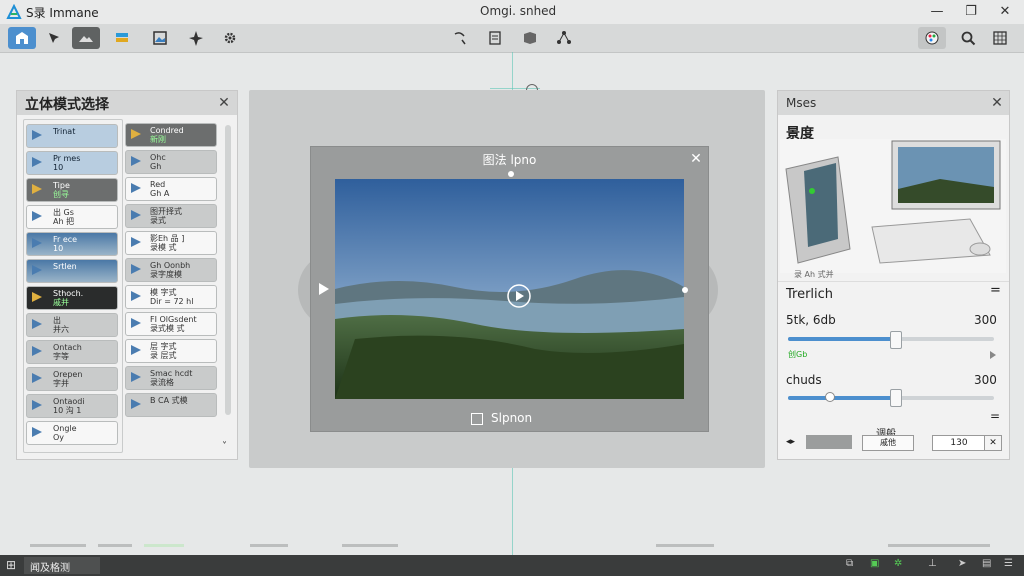 This screenshot has height=576, width=1024. I want to click on mode-item: Orepen 字并, so click(72, 379).